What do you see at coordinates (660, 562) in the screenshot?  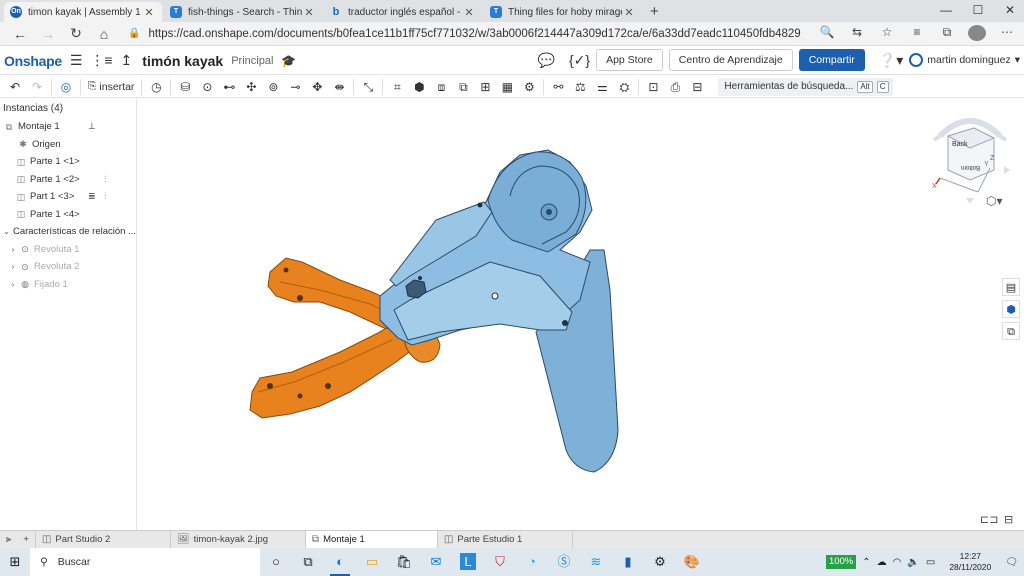 I see `settings-icon: ⚙` at bounding box center [660, 562].